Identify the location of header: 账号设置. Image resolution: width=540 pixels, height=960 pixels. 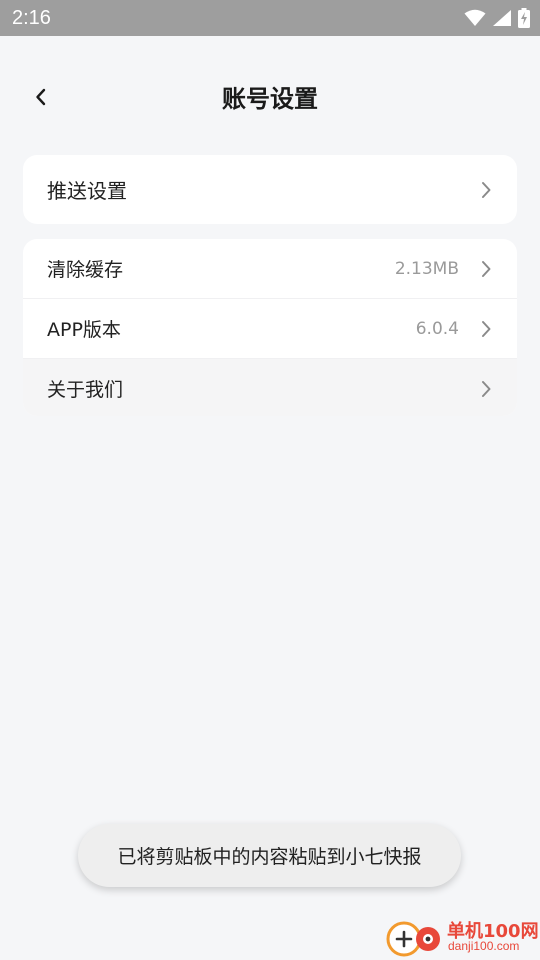
(270, 98).